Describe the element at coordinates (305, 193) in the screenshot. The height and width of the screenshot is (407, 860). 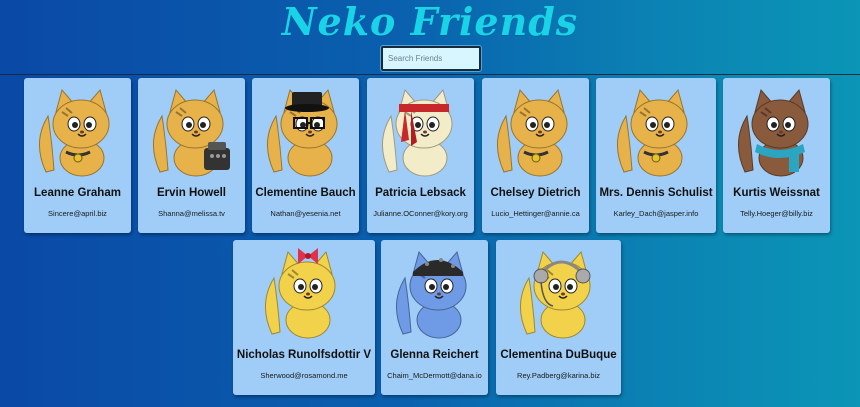
I see `friend-name: Clementine Bauch` at that location.